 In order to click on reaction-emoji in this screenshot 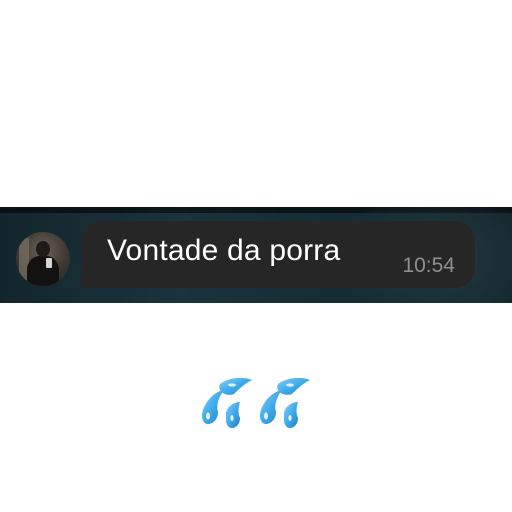, I will do `click(256, 403)`.